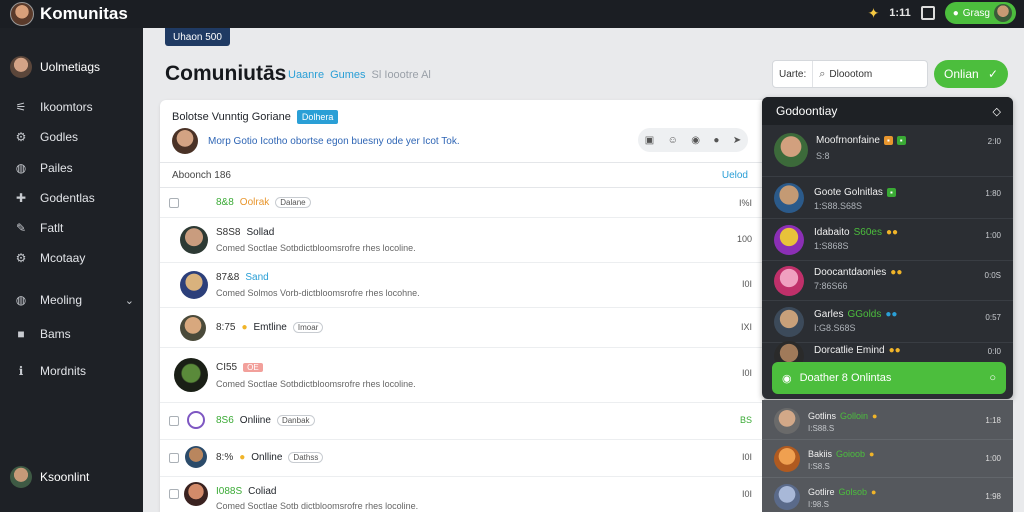  I want to click on puzzle-icon: ✦, so click(874, 13).